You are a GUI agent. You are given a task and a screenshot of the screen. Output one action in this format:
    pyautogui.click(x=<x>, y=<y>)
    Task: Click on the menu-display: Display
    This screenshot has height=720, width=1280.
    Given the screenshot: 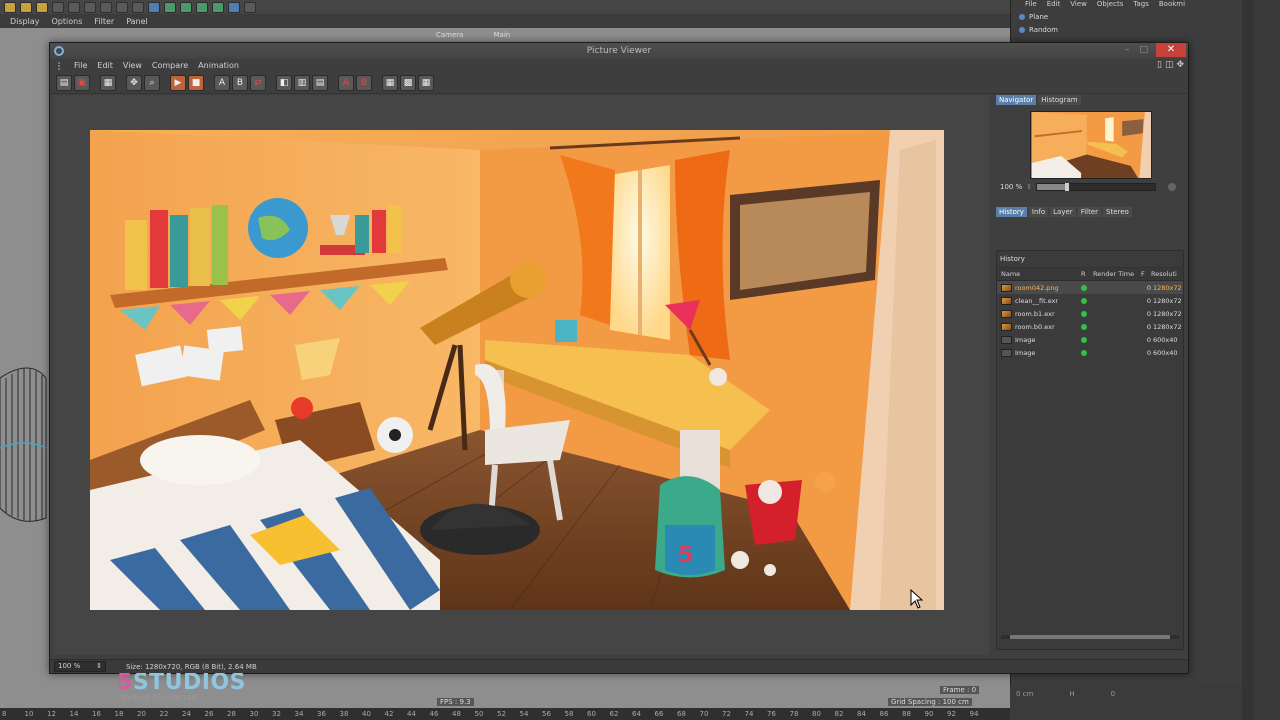 What is the action you would take?
    pyautogui.click(x=25, y=21)
    